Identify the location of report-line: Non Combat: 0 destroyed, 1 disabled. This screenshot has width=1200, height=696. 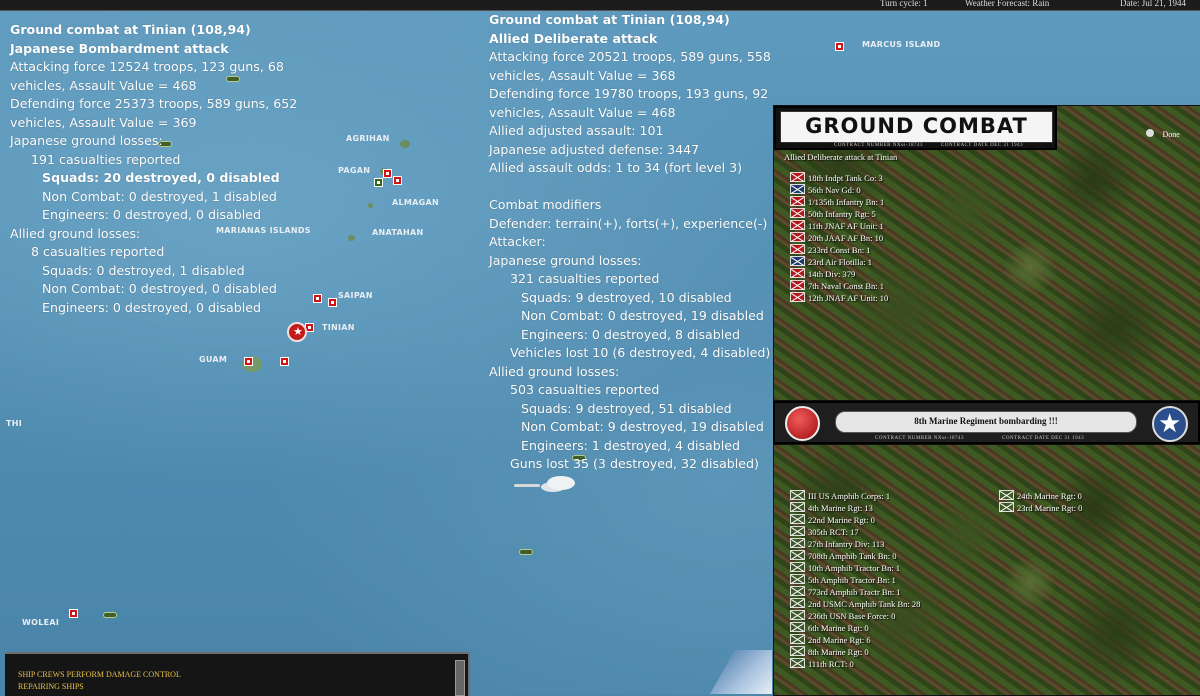
(159, 196).